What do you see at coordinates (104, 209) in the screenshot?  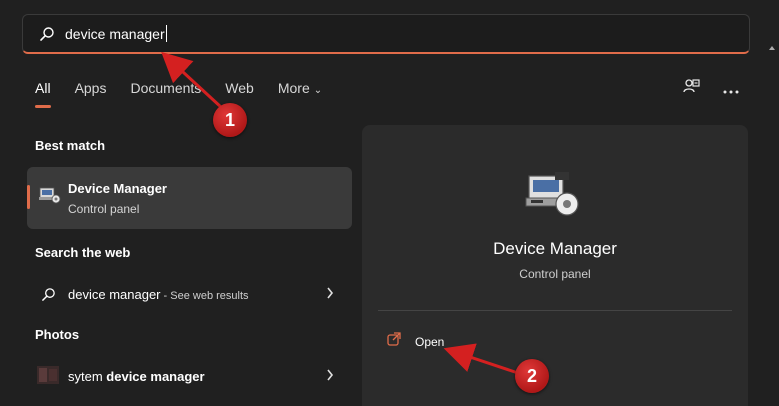 I see `best-match-subtitle: Control panel` at bounding box center [104, 209].